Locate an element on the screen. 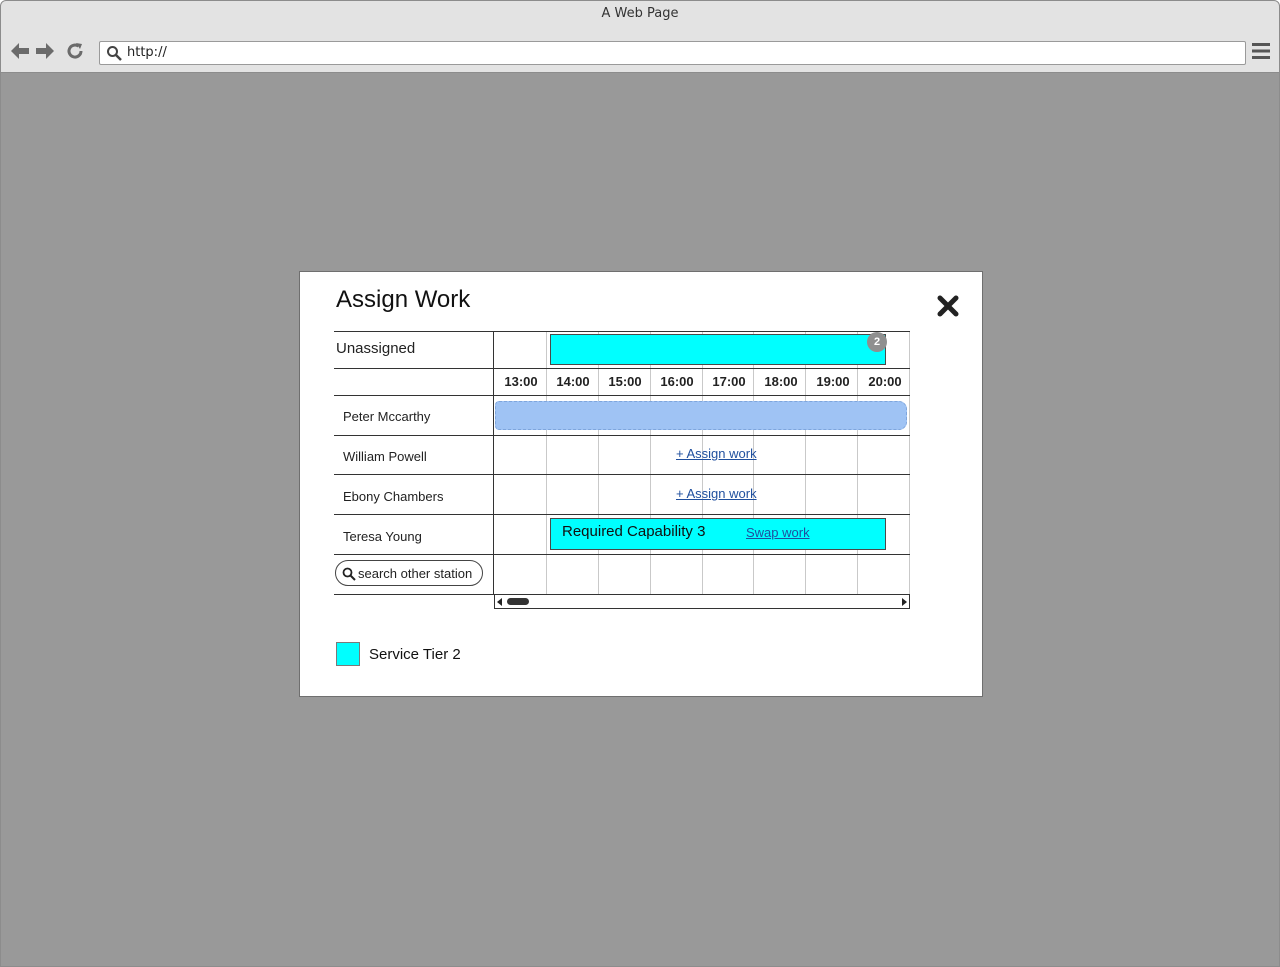 The width and height of the screenshot is (1280, 967). hour-label: 14:00 is located at coordinates (573, 381).